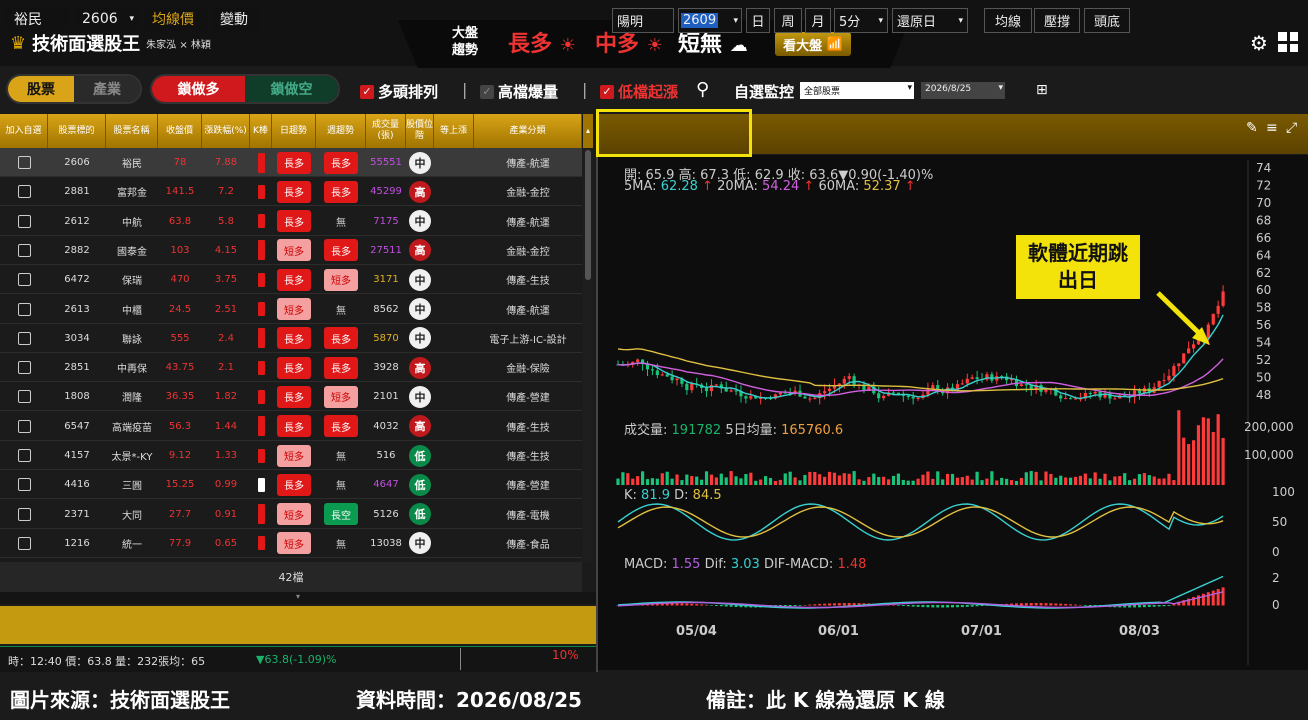 The height and width of the screenshot is (720, 1308). I want to click on resize-handle: ▾, so click(298, 598).